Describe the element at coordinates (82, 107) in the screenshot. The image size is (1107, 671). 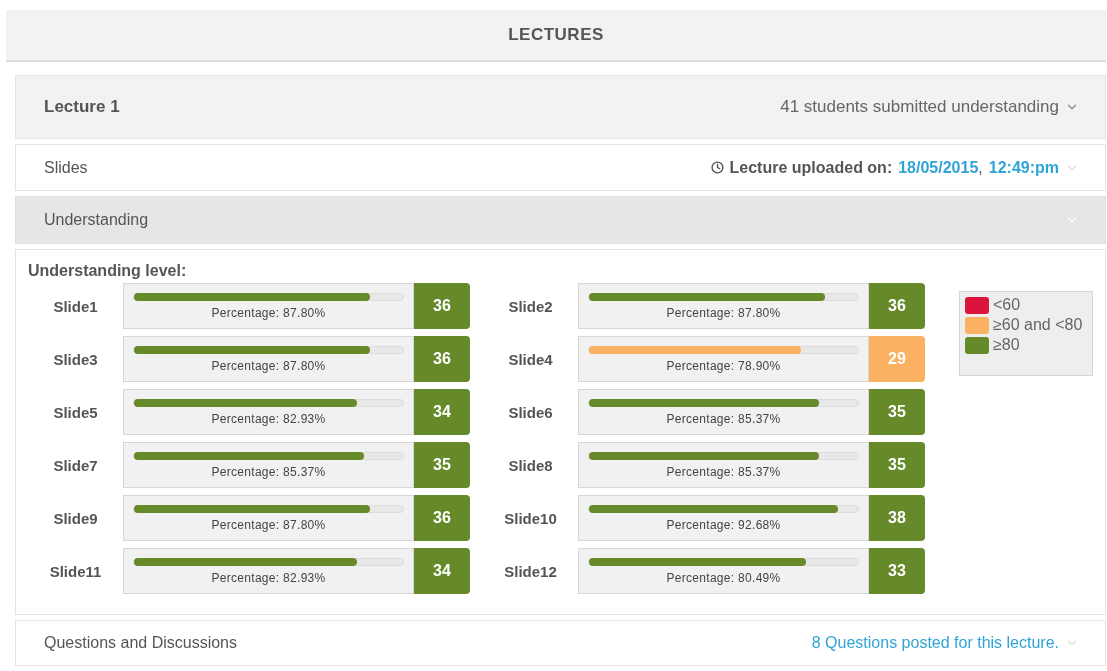
I see `lecture-title: Lecture 1` at that location.